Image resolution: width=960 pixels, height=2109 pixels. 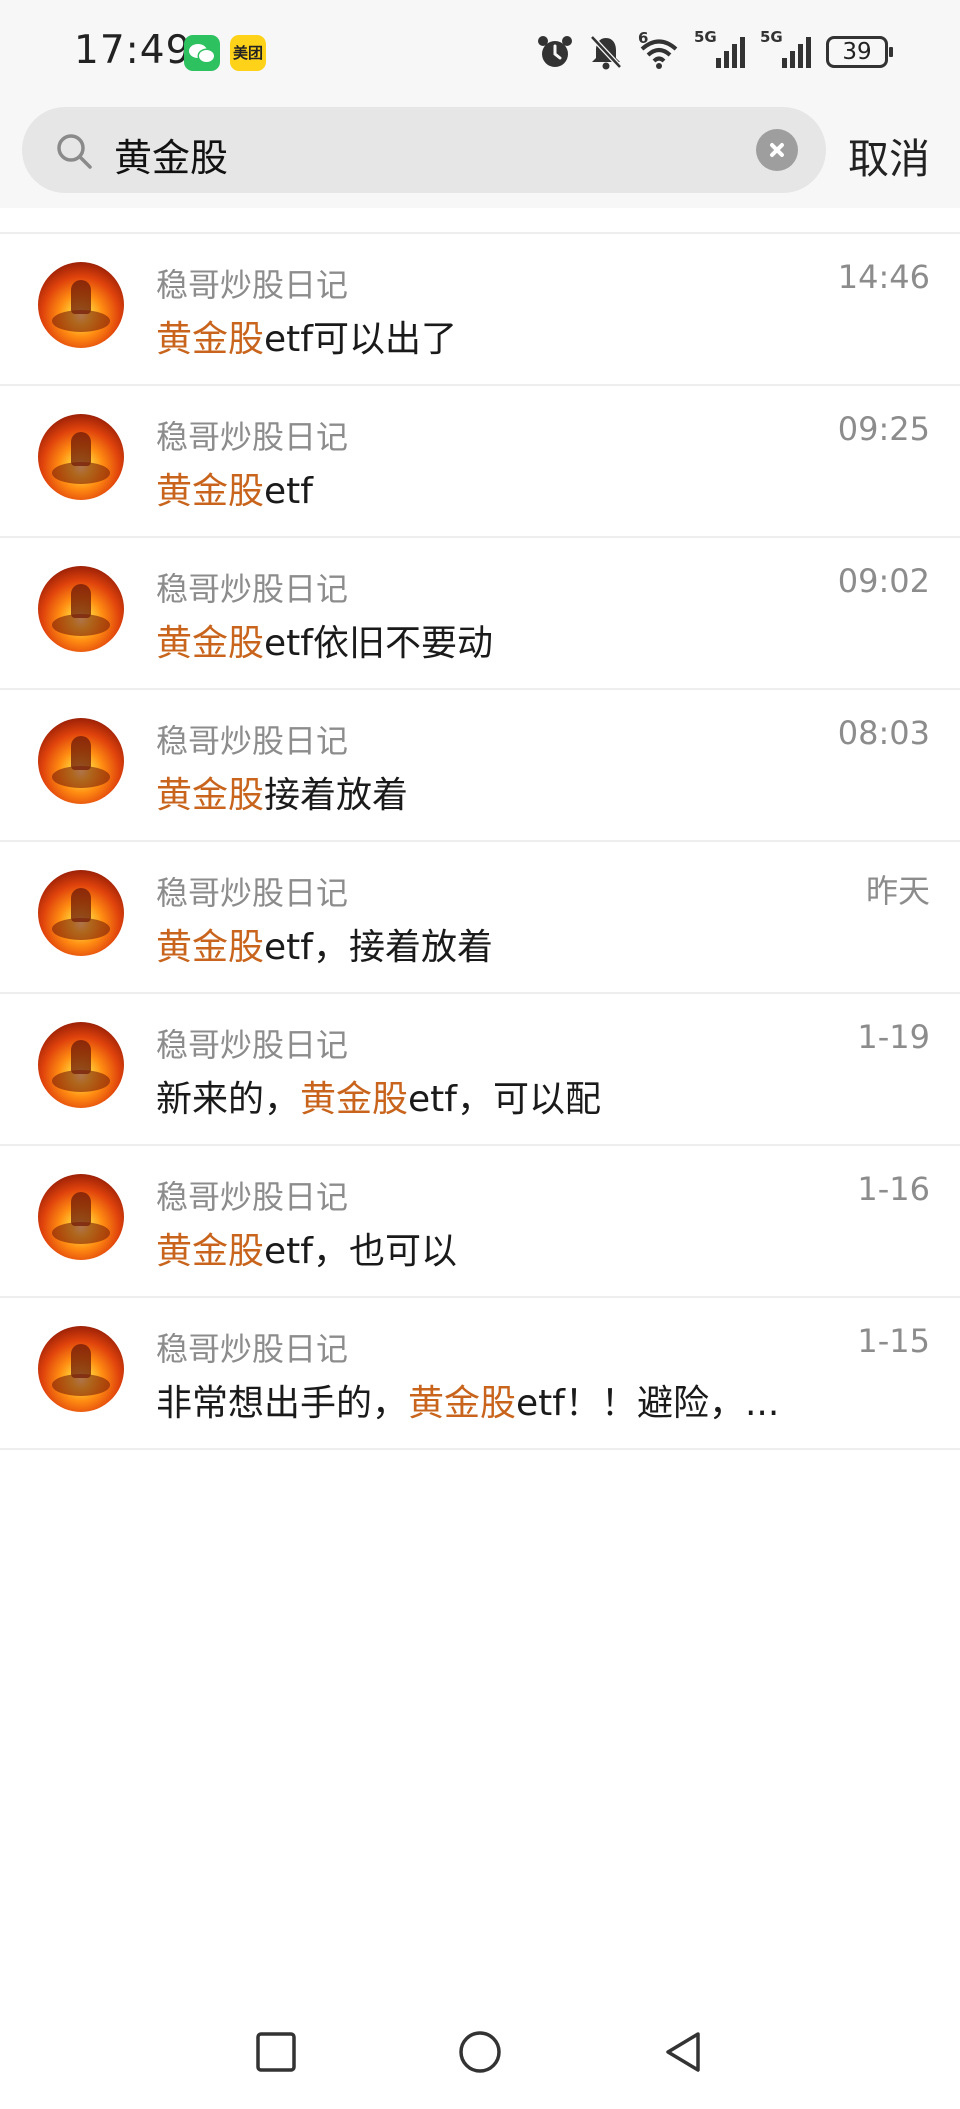 I want to click on result-item: 稳哥炒股日记 黄金股etf依旧不要动 09:02, so click(x=480, y=614).